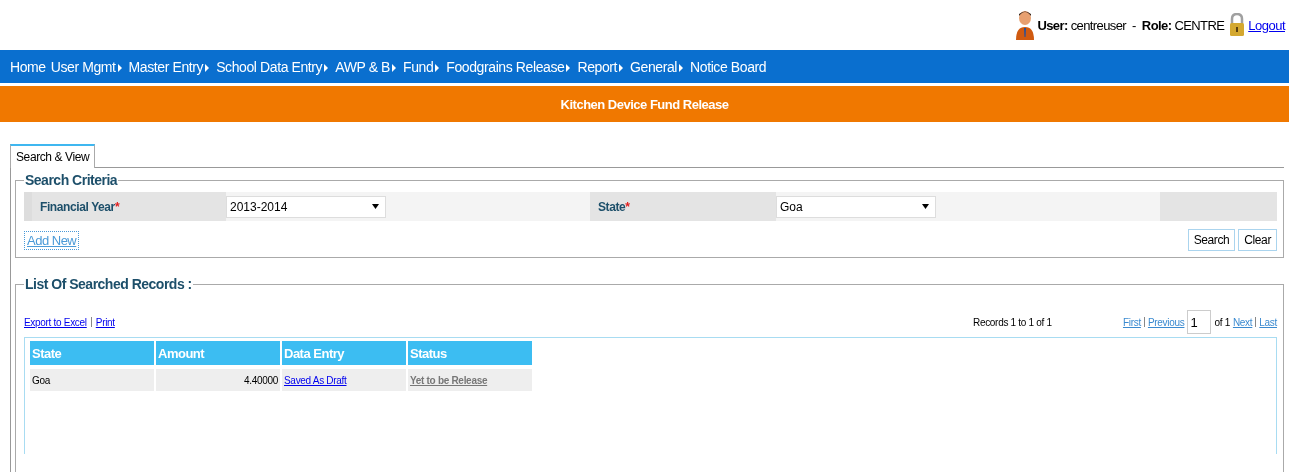 The height and width of the screenshot is (472, 1289). I want to click on add-new-link: Add New, so click(52, 240).